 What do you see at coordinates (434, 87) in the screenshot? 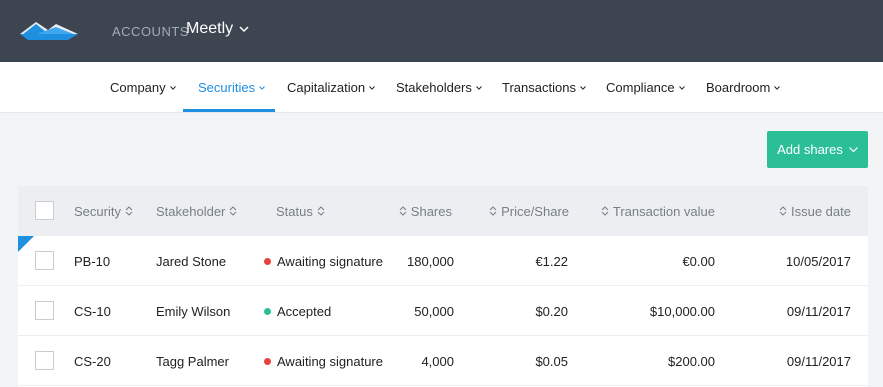
I see `nav-item-label: Stakeholders` at bounding box center [434, 87].